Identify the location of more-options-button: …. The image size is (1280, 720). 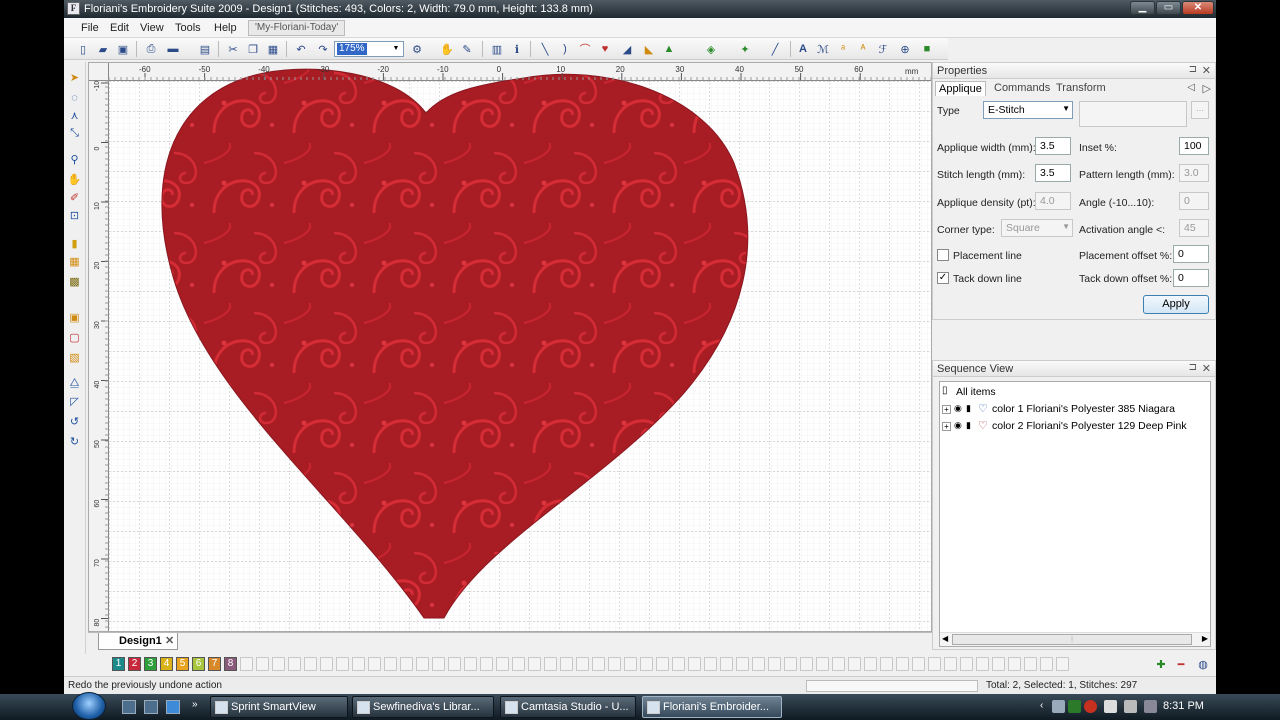
(1200, 110).